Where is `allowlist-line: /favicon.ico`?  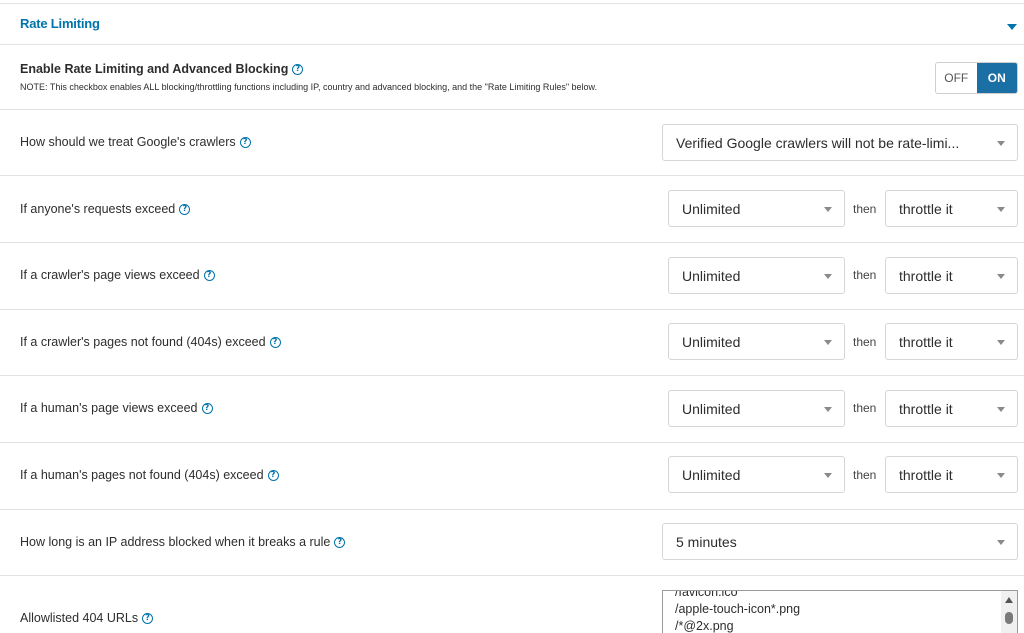 allowlist-line: /favicon.ico is located at coordinates (706, 594).